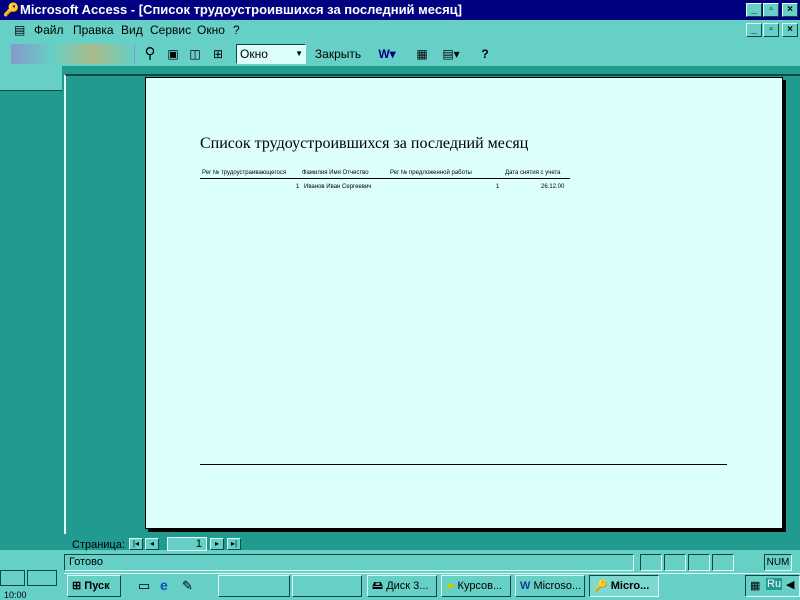 The height and width of the screenshot is (600, 800). I want to click on zoom-select-value: Окно, so click(254, 54).